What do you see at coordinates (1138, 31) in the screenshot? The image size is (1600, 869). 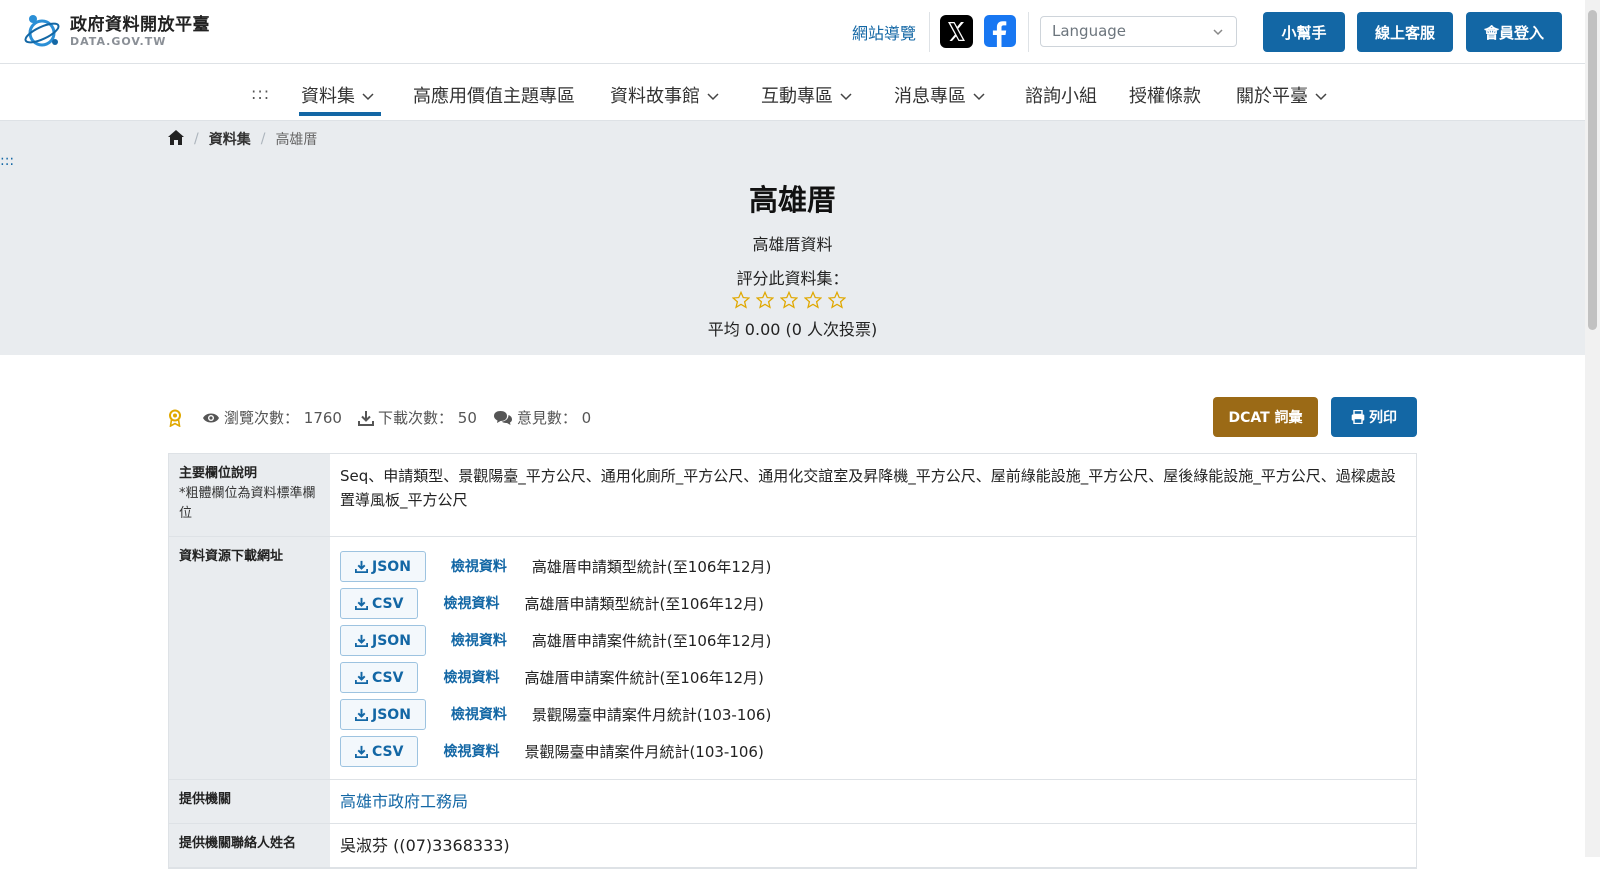 I see `language-select: Language` at bounding box center [1138, 31].